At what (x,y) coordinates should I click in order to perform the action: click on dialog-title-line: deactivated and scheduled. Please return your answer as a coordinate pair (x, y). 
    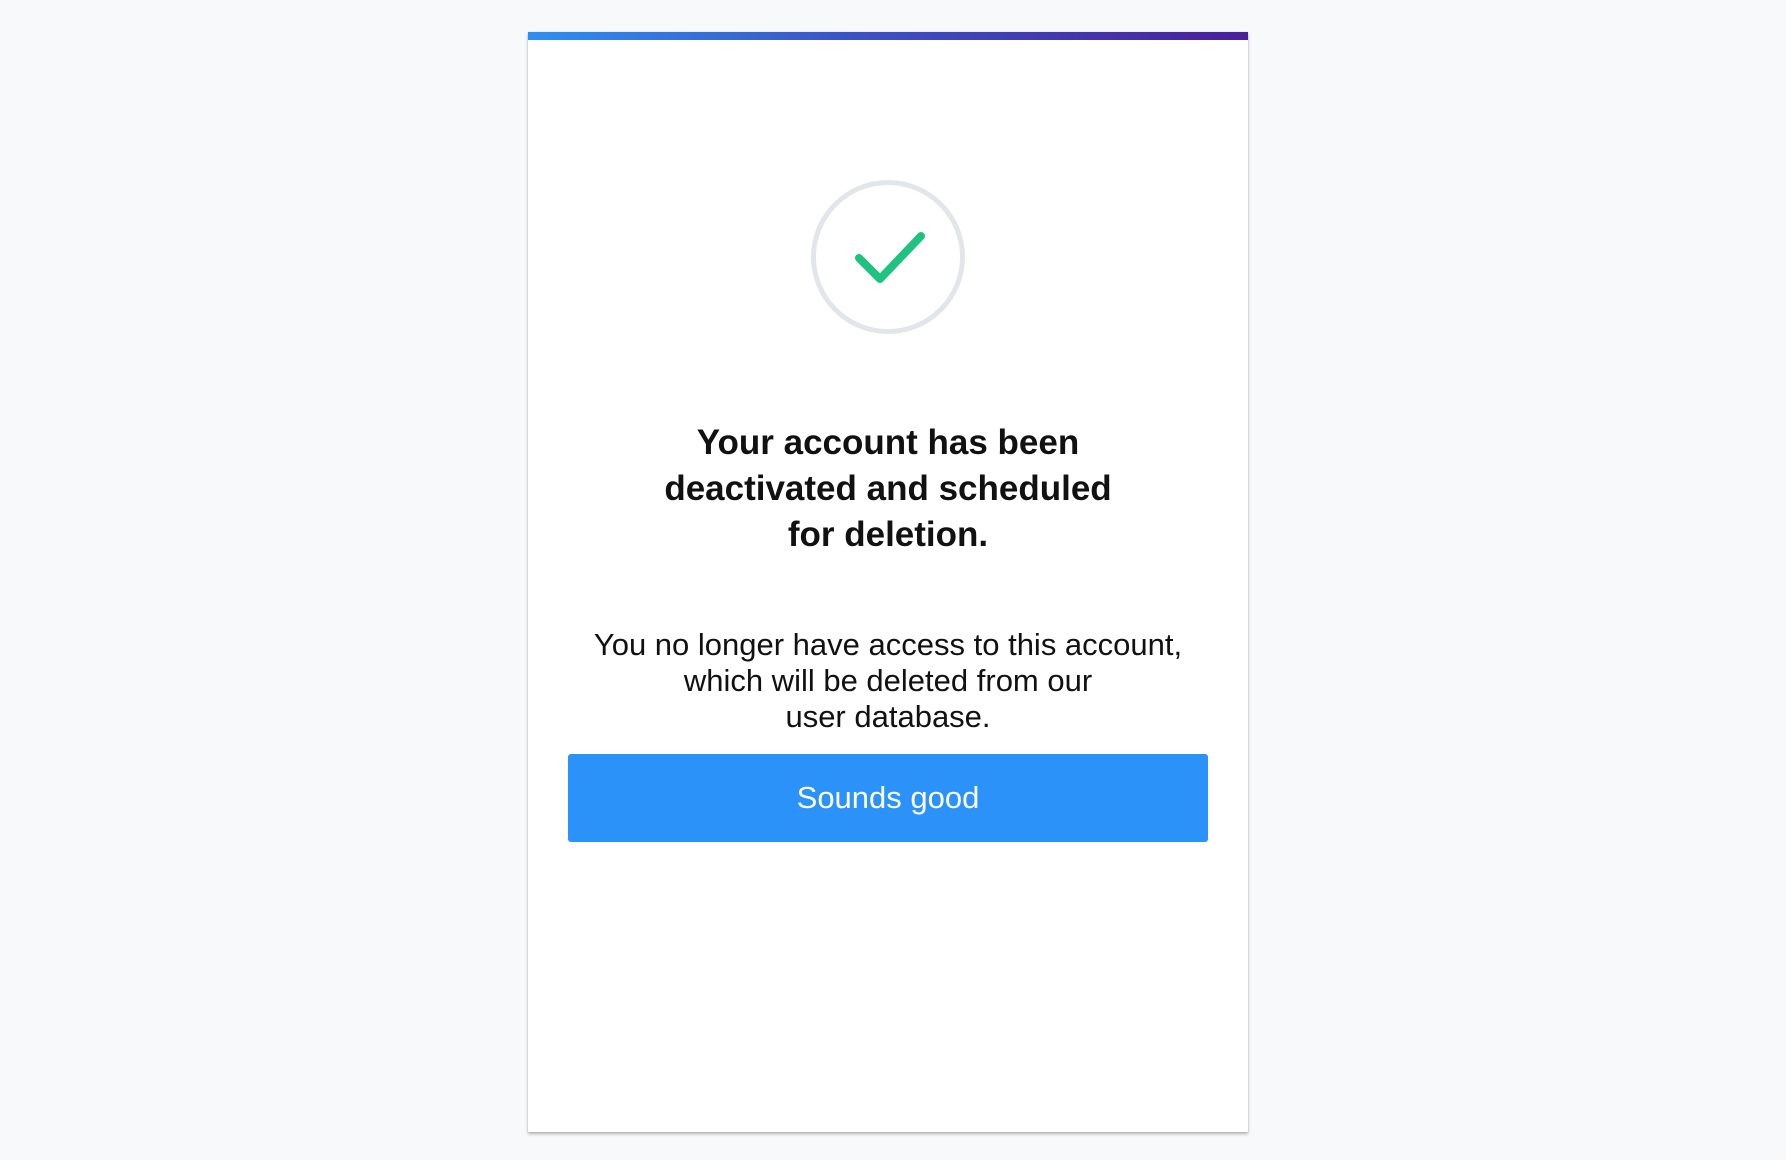
    Looking at the image, I should click on (888, 488).